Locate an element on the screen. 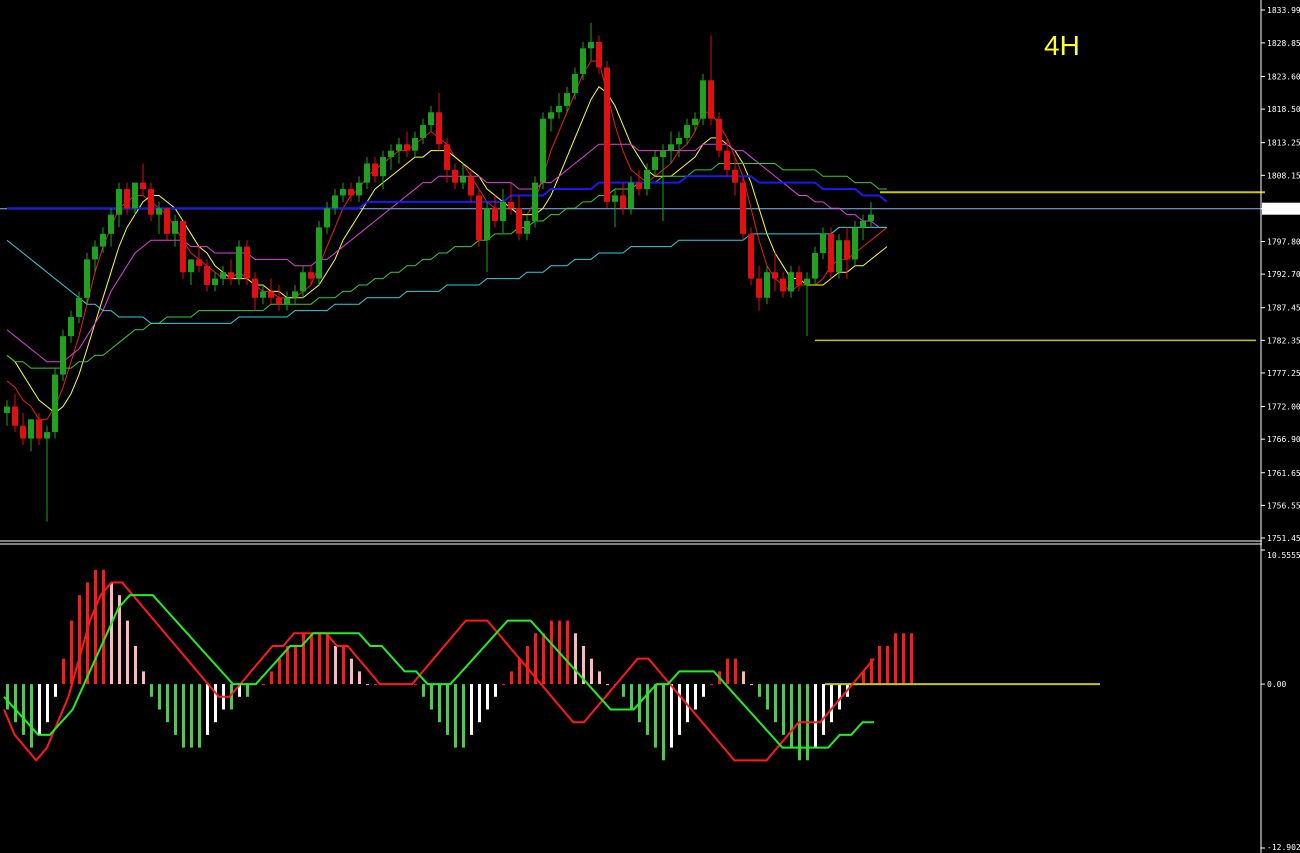 The width and height of the screenshot is (1300, 853). price-tick-label: 1761.65 is located at coordinates (1283, 473).